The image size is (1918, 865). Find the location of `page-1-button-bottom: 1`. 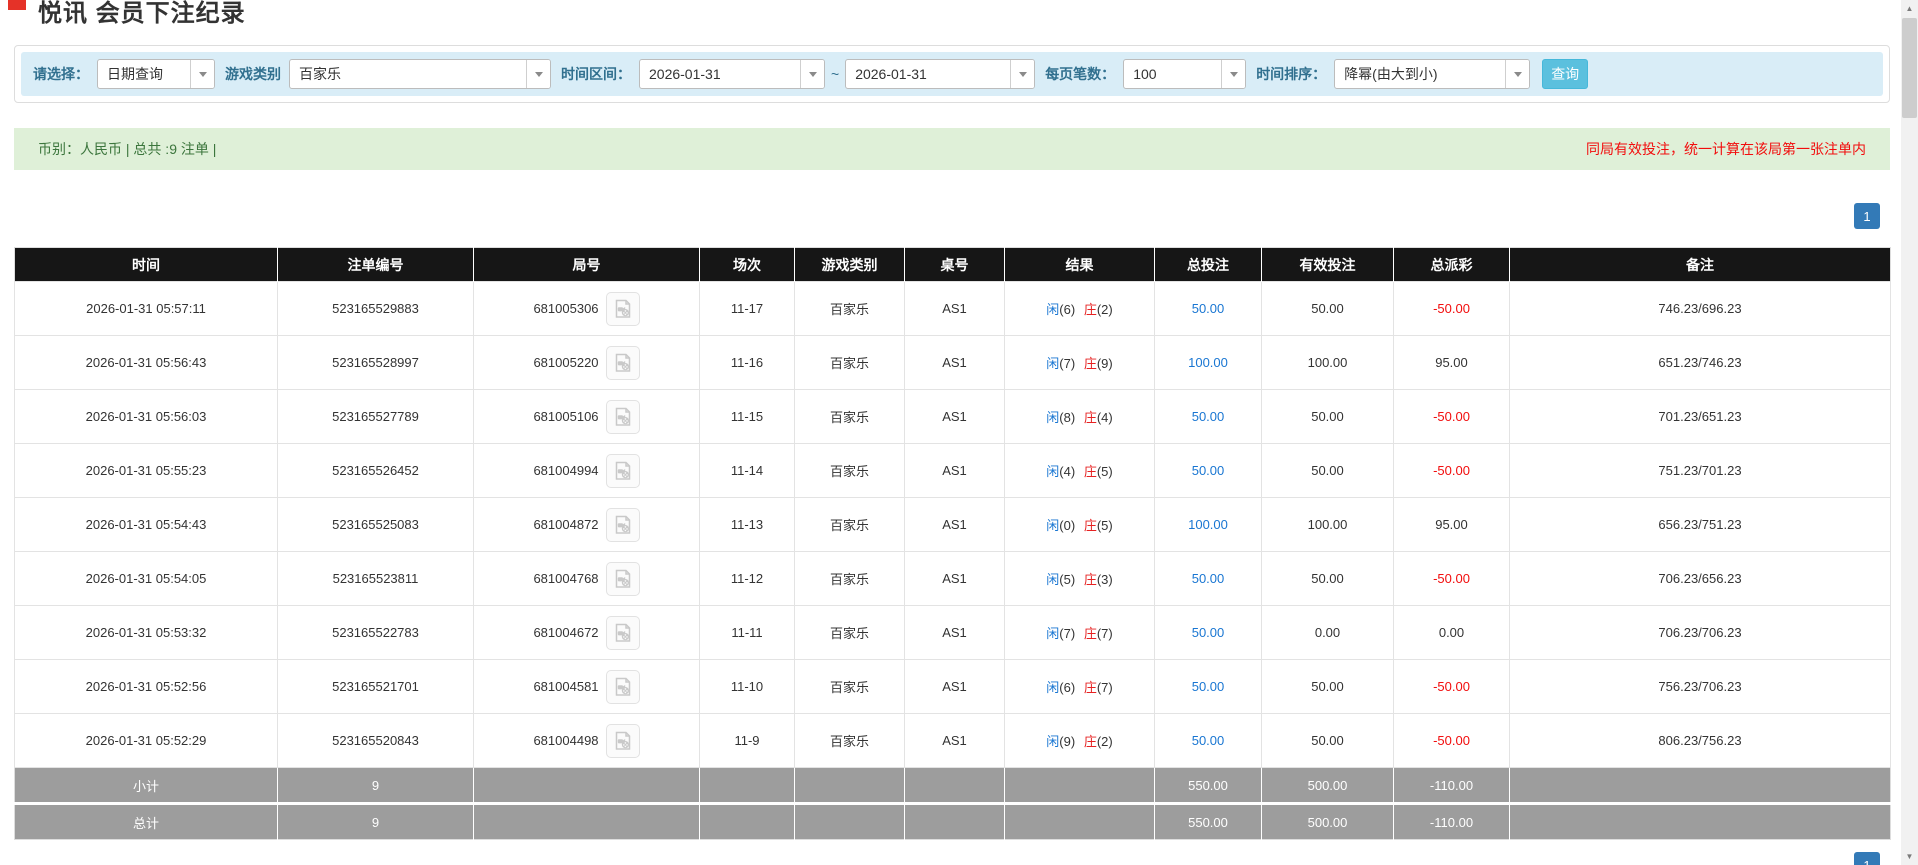

page-1-button-bottom: 1 is located at coordinates (1867, 858).